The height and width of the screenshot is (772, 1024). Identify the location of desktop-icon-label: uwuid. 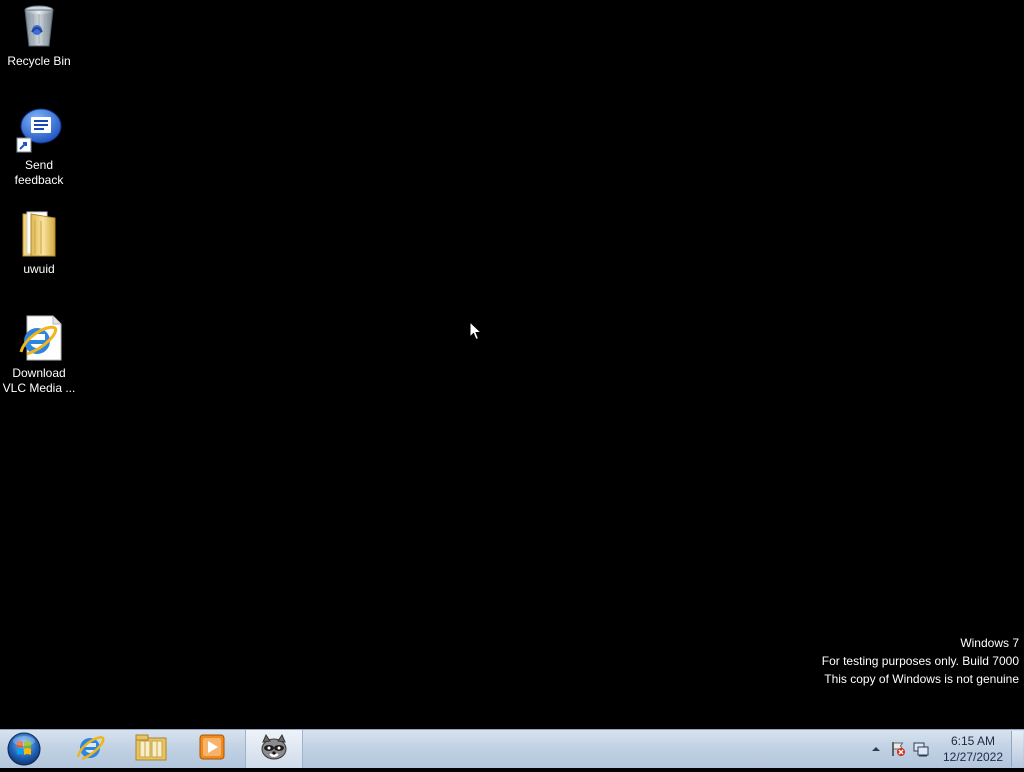
(39, 269).